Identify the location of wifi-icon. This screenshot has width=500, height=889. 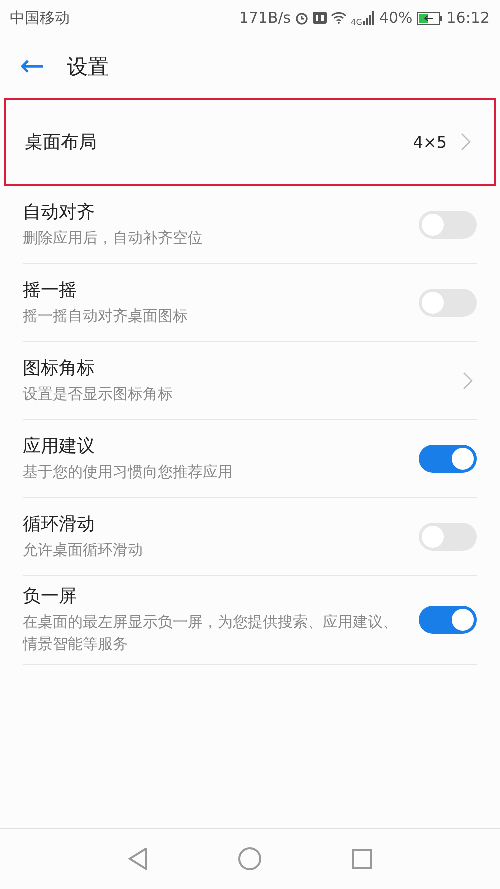
(339, 18).